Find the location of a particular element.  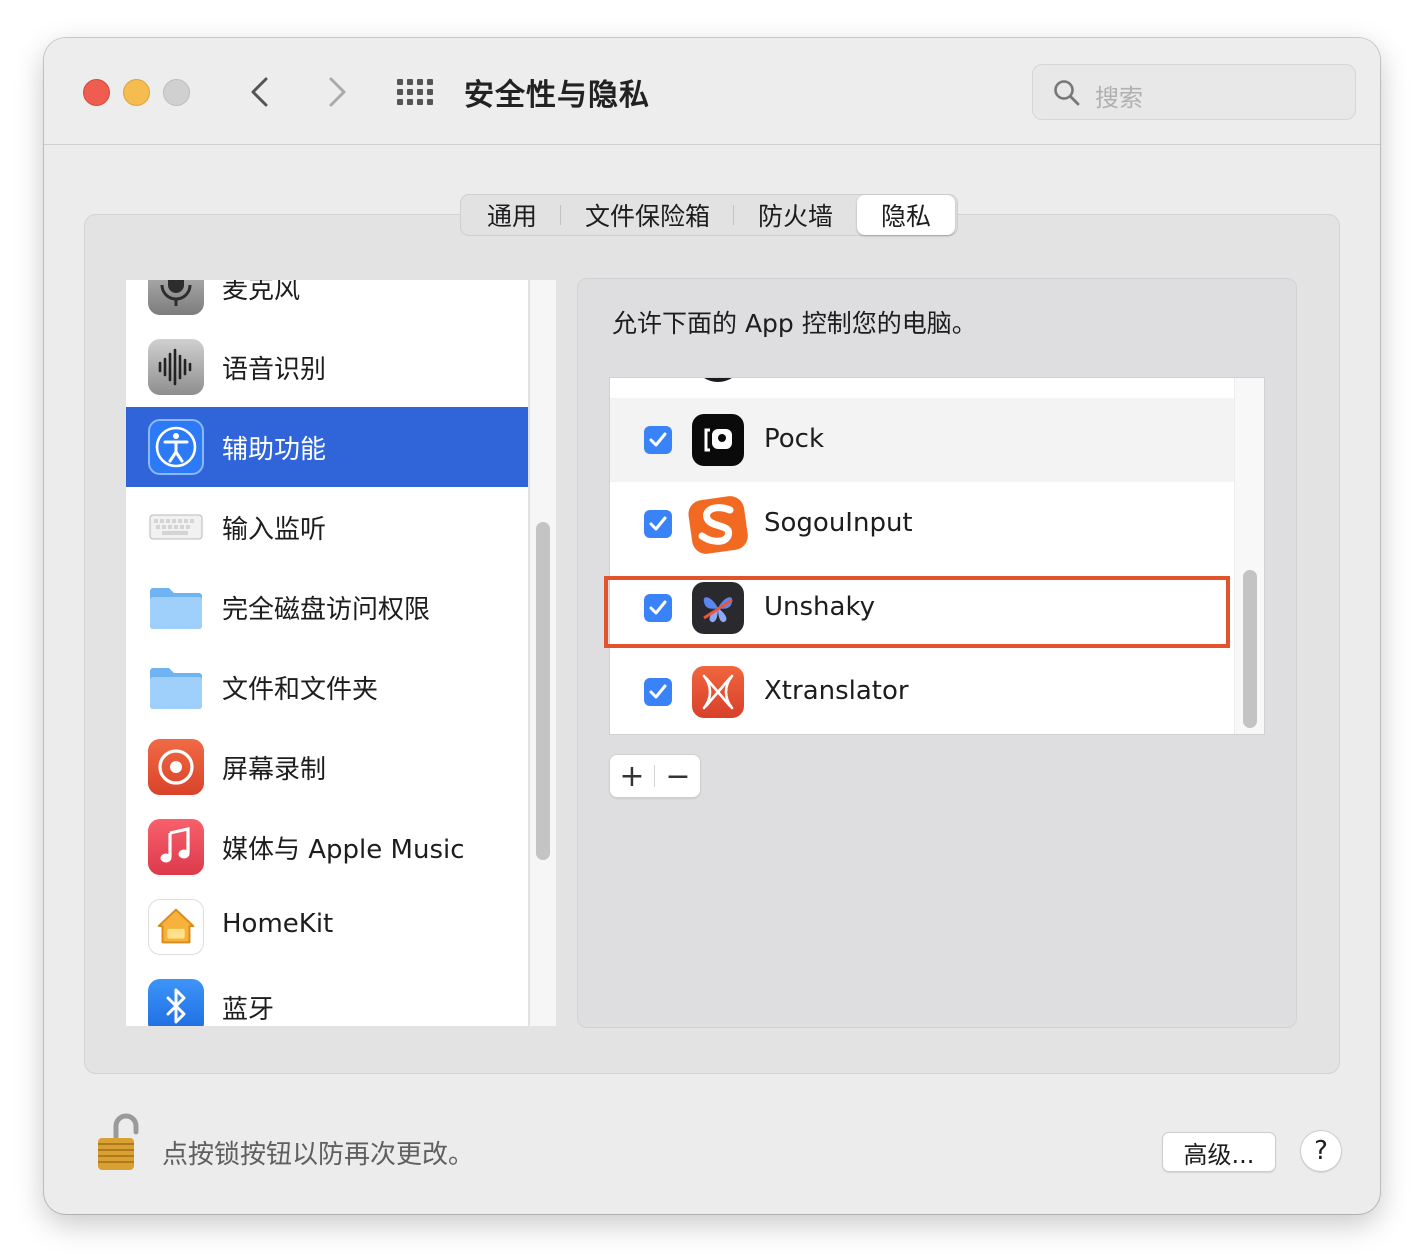

remove-app-button: − is located at coordinates (678, 776).